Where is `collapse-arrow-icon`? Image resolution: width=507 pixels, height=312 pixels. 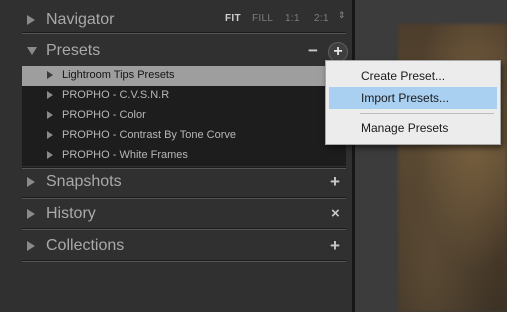
collapse-arrow-icon is located at coordinates (32, 51).